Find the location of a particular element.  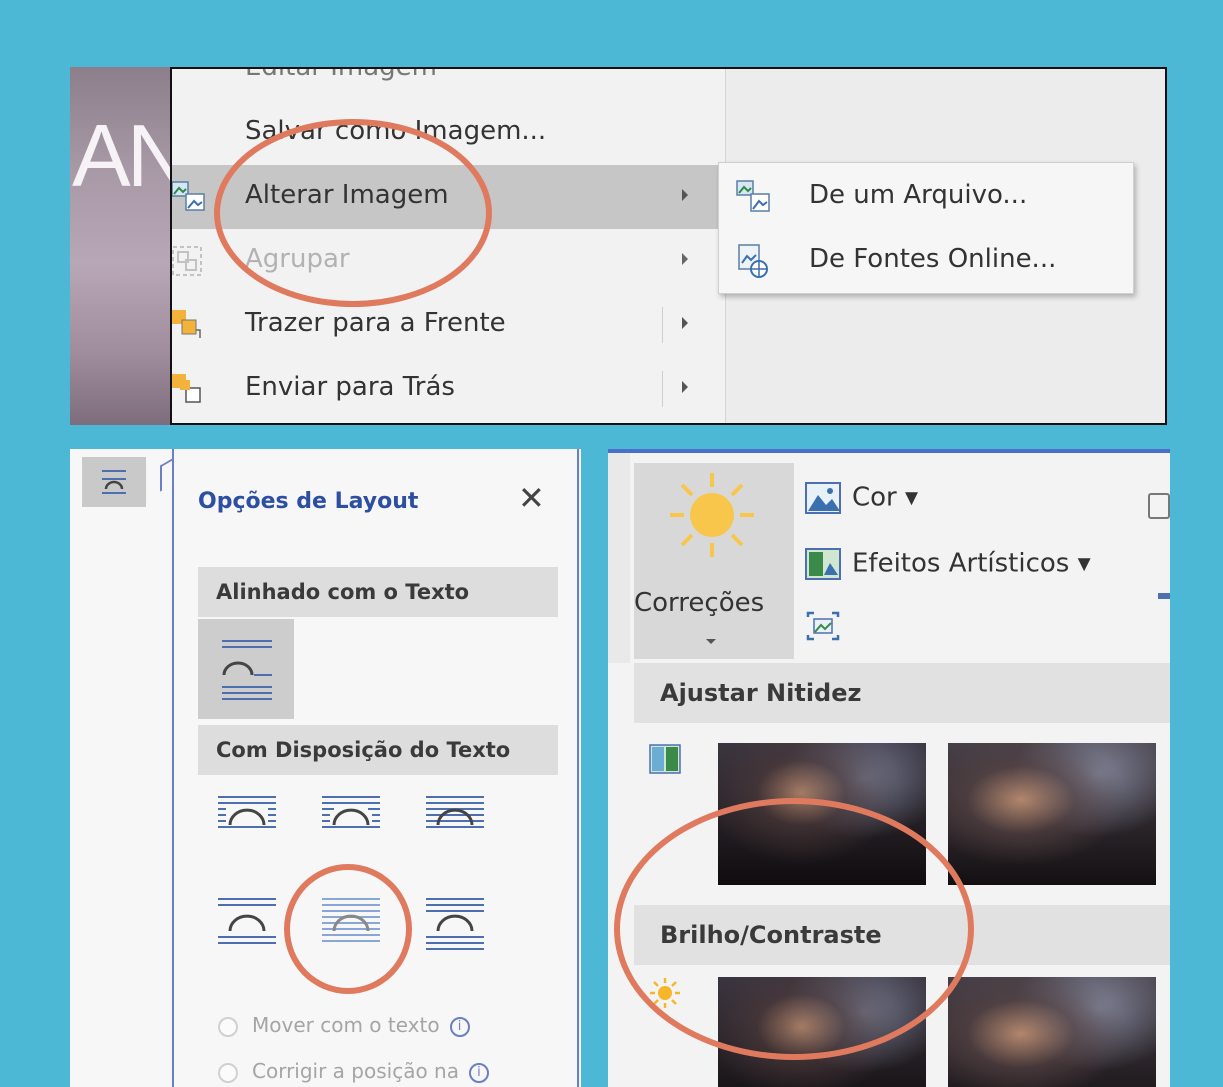

inline-with-text-icon is located at coordinates (247, 670).